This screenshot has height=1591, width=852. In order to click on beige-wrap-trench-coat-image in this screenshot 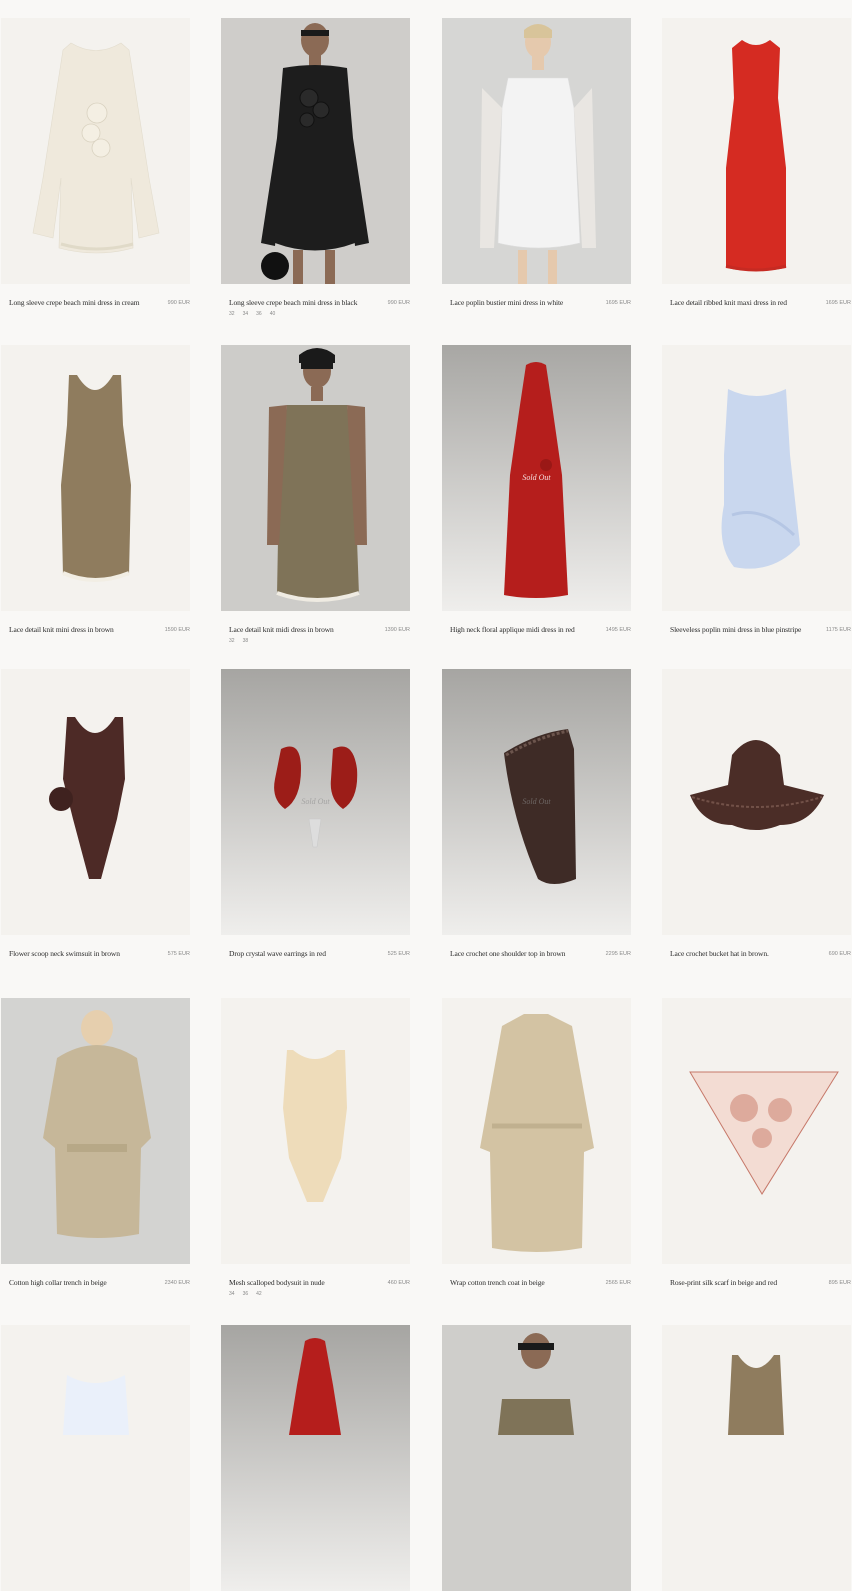, I will do `click(536, 1131)`.